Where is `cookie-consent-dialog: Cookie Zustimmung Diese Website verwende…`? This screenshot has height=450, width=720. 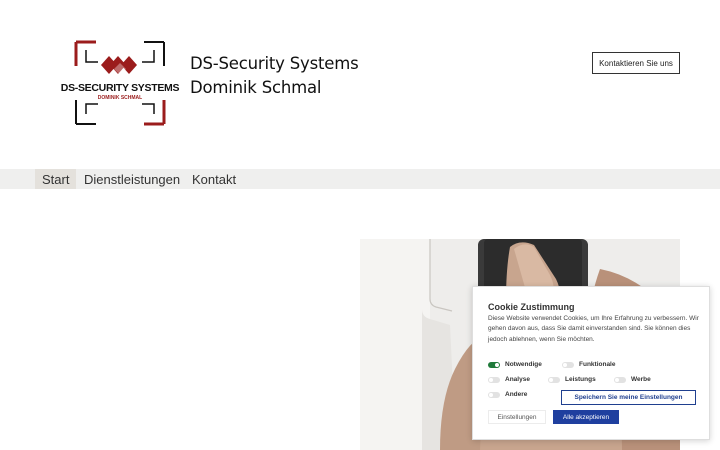
cookie-consent-dialog: Cookie Zustimmung Diese Website verwende… is located at coordinates (591, 363).